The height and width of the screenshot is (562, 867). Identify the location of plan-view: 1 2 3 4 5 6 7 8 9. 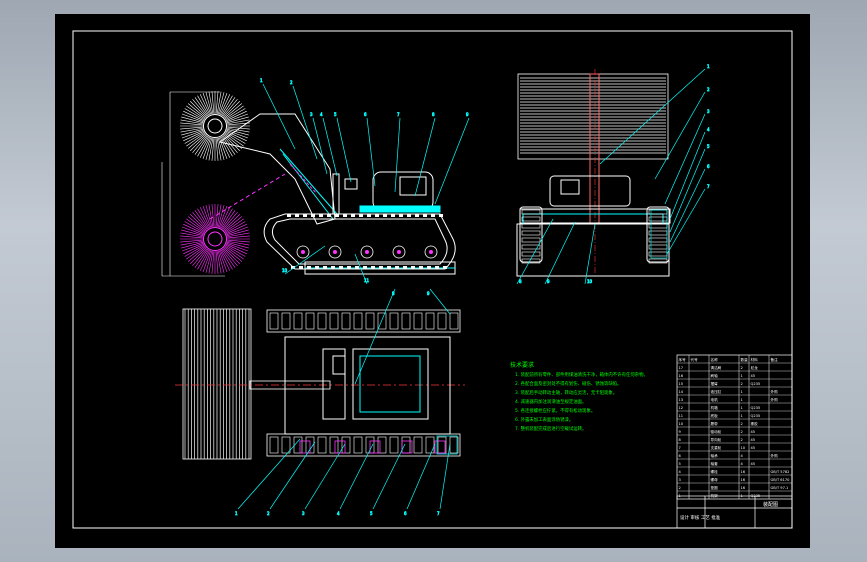
(320, 402).